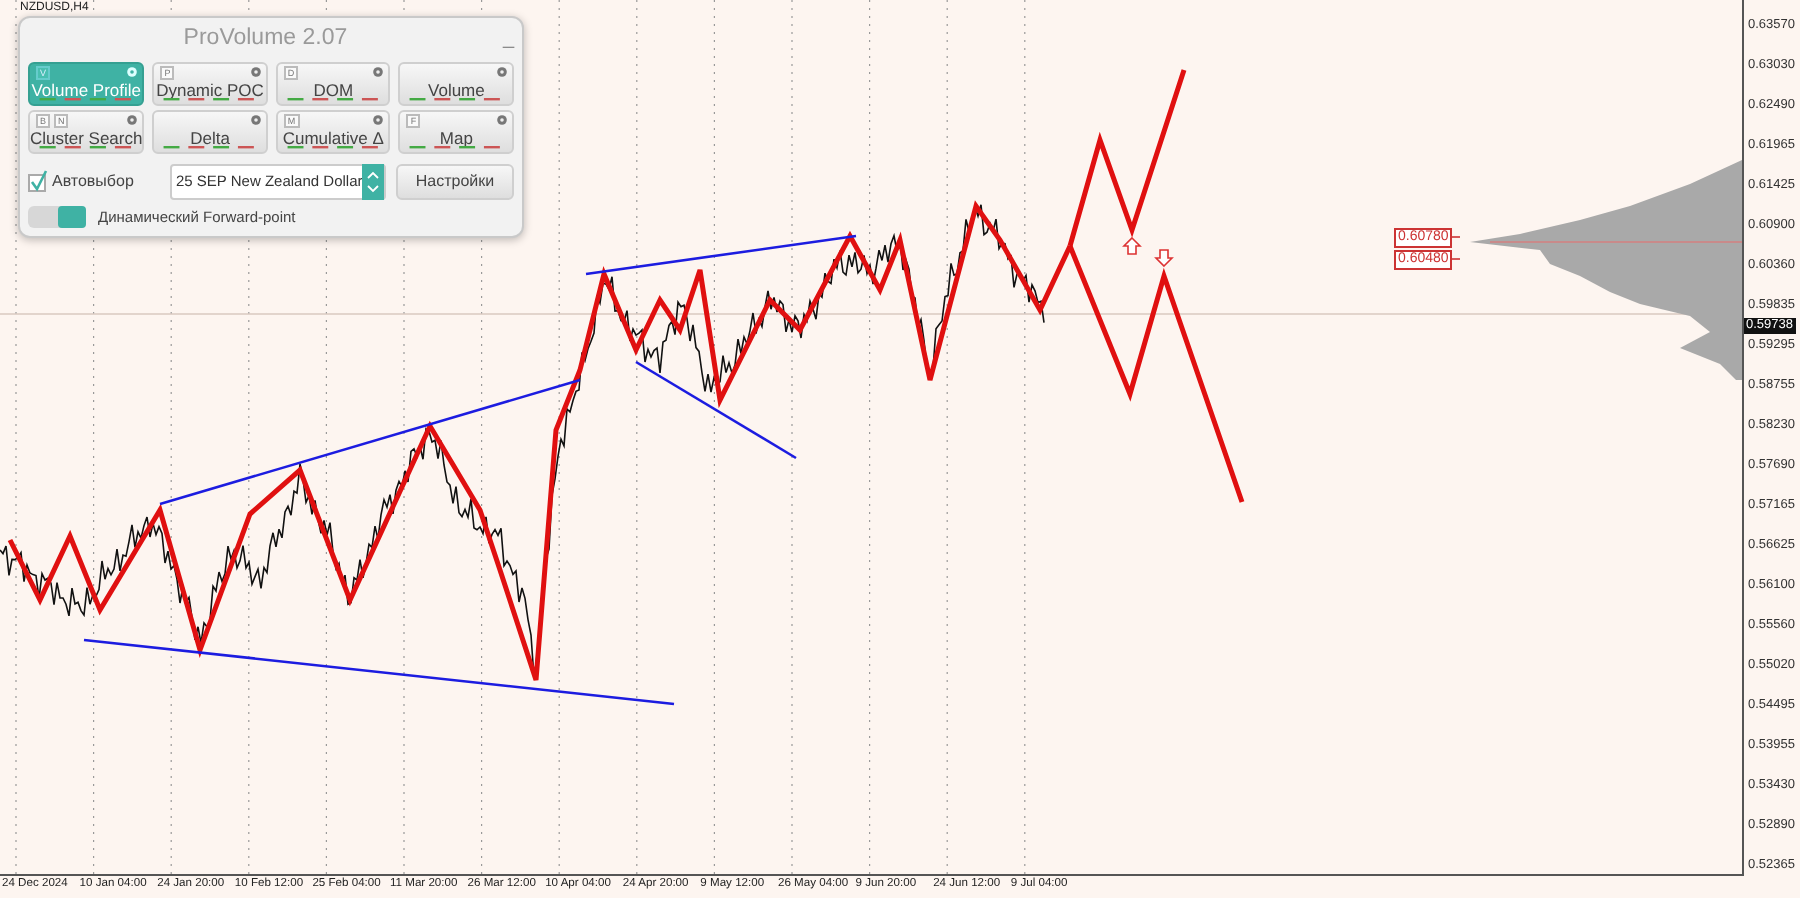 Image resolution: width=1800 pixels, height=898 pixels. I want to click on mode-button: Volume, so click(456, 84).